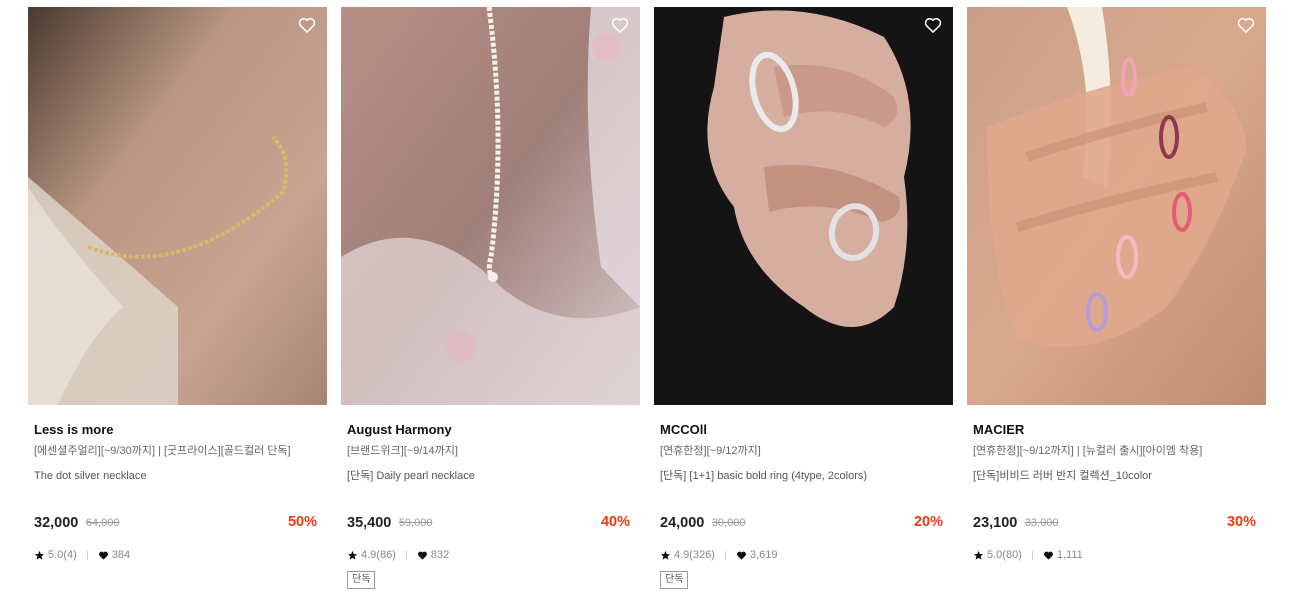  Describe the element at coordinates (1069, 555) in the screenshot. I see `like-count: 1,111` at that location.